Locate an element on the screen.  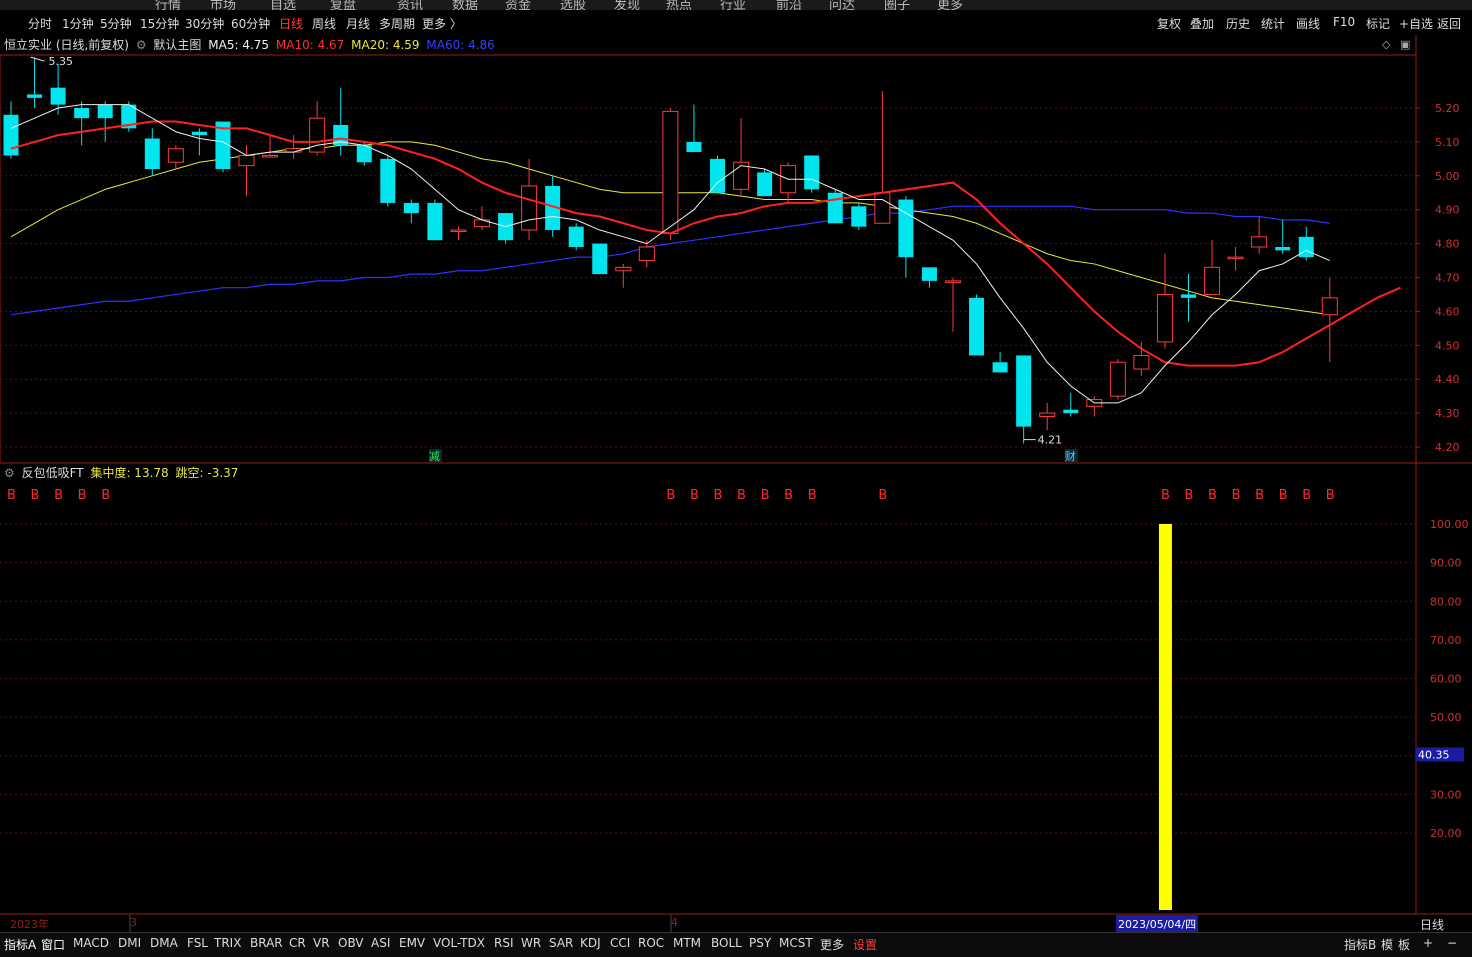
price-tick-label: 4.70 is located at coordinates (1447, 278).